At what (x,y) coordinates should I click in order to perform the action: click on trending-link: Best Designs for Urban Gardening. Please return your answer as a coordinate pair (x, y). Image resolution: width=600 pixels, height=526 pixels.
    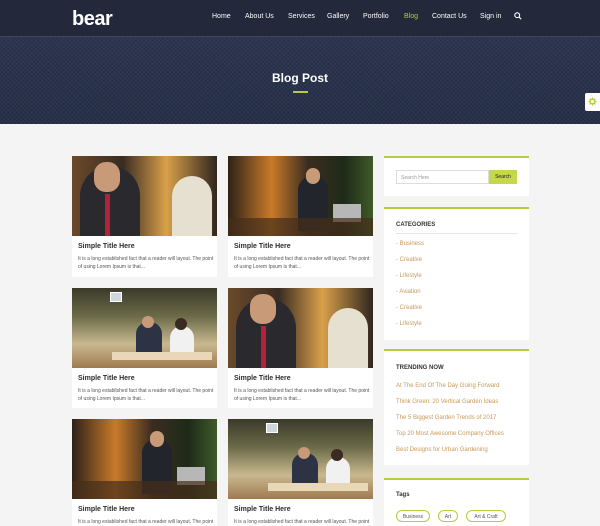
    Looking at the image, I should click on (442, 450).